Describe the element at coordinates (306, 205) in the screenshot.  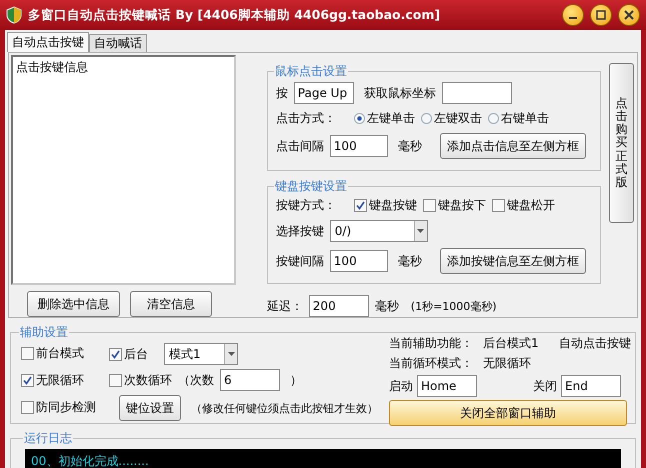
I see `label: 按键方式：` at that location.